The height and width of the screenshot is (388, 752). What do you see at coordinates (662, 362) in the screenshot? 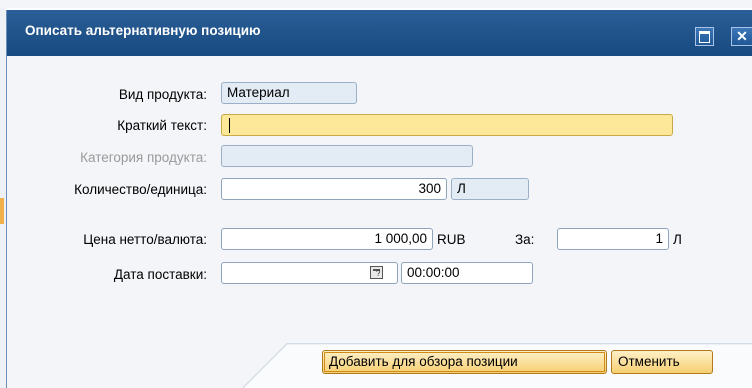
I see `cancel-button: Отменить` at bounding box center [662, 362].